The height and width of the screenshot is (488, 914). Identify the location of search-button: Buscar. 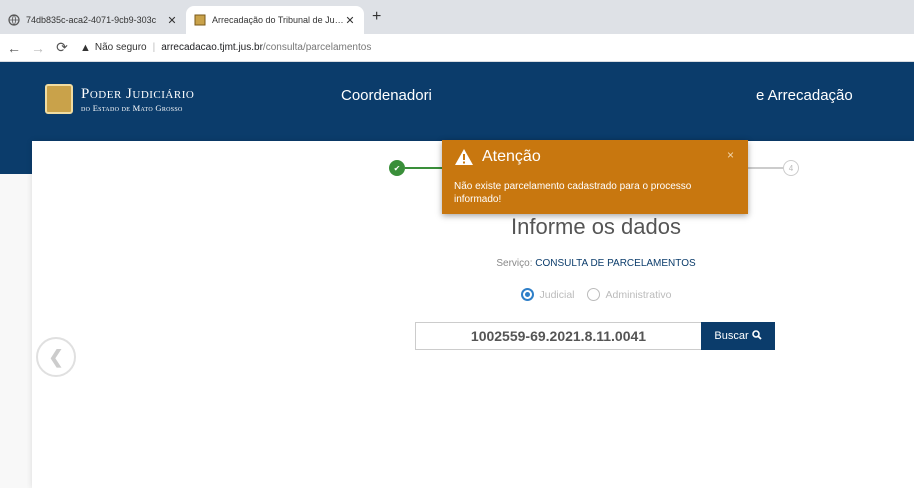
(738, 336).